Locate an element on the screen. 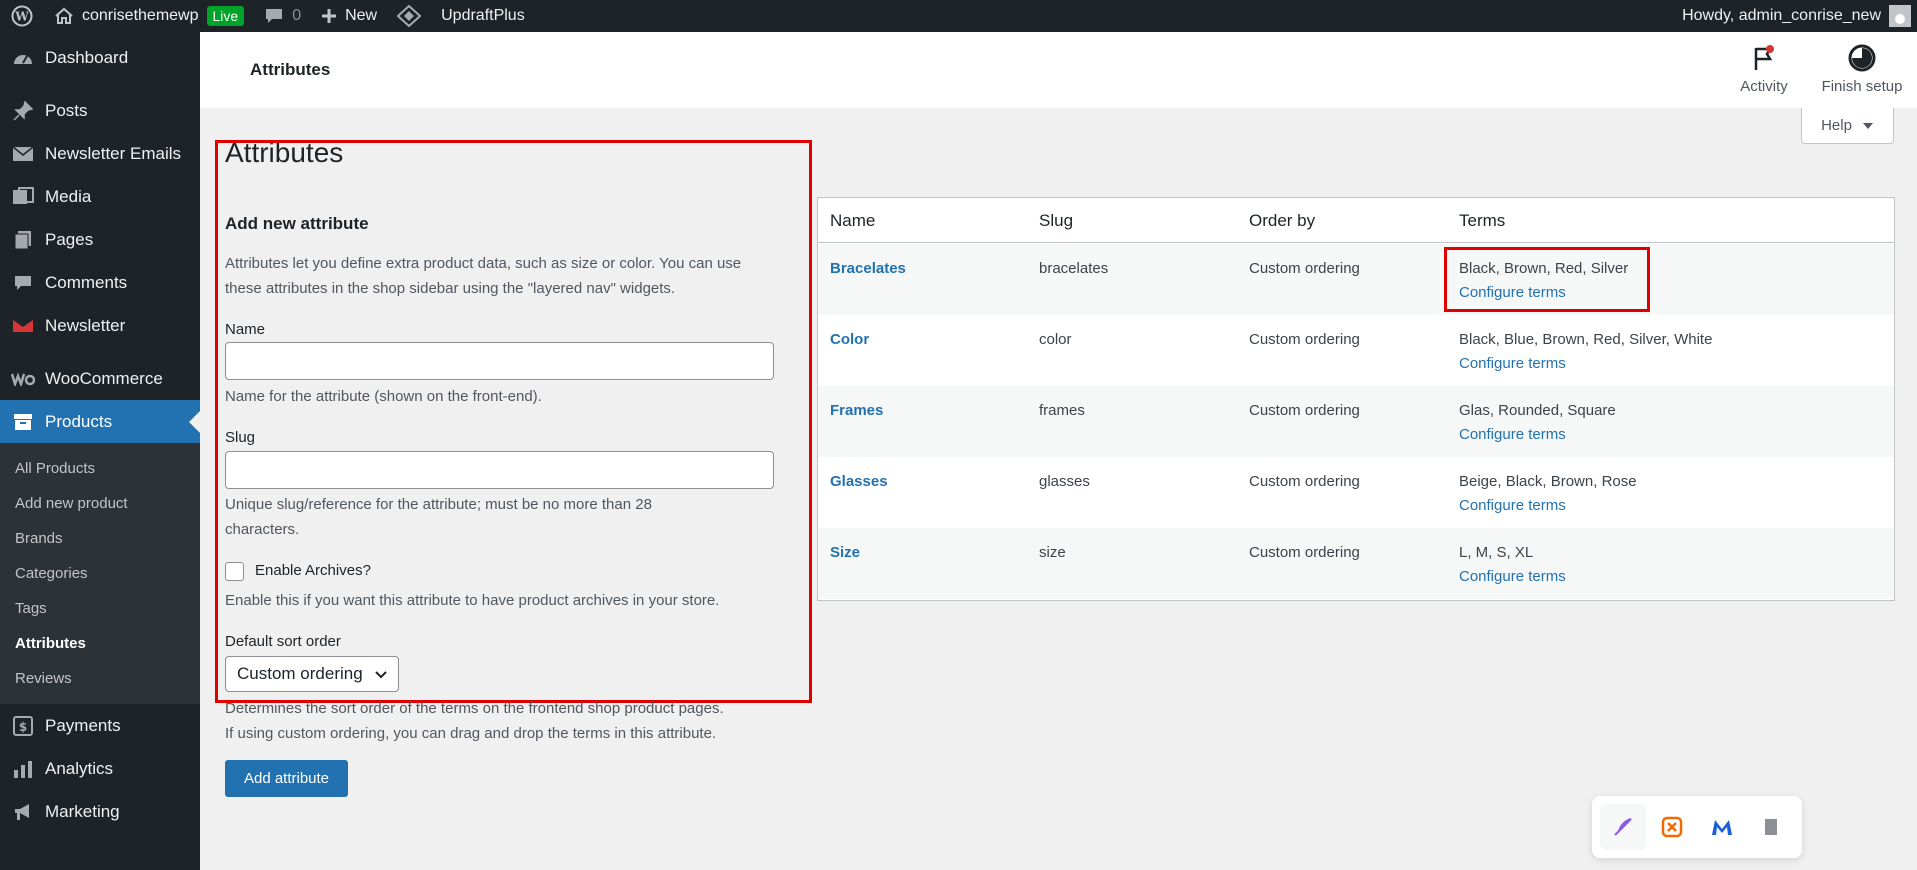  attribute-name-link: Size is located at coordinates (845, 552).